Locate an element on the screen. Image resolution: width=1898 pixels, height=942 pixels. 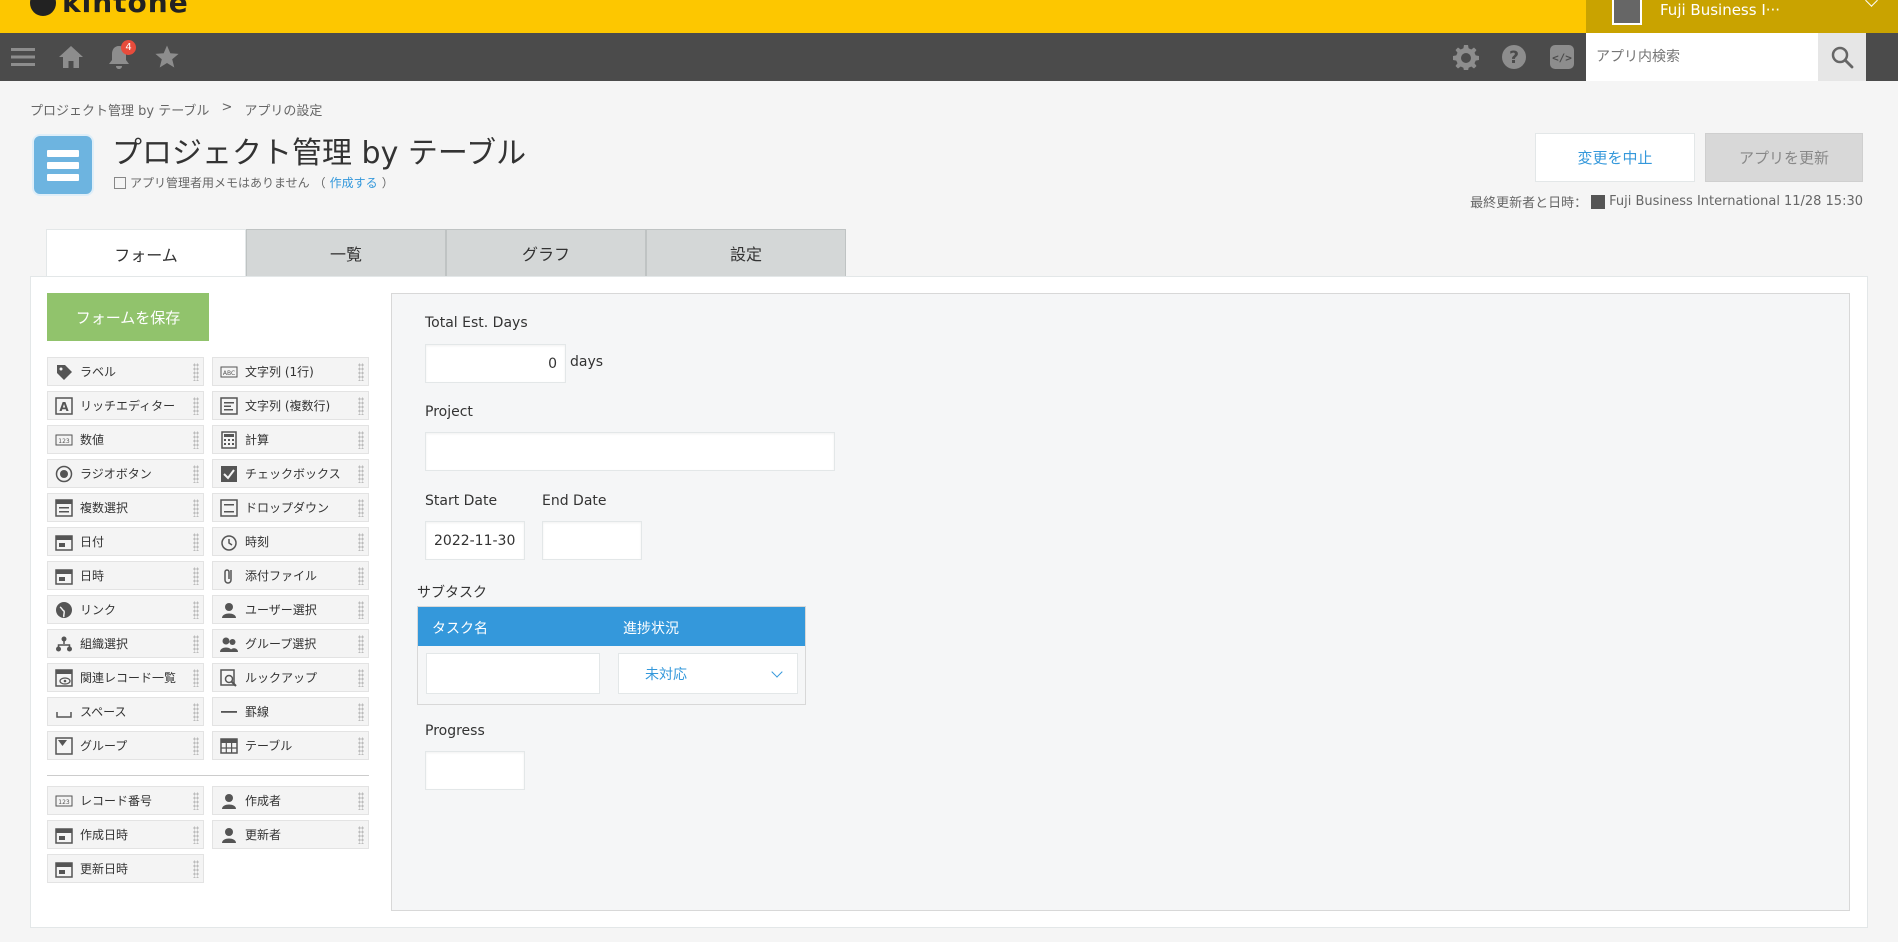
checkbox-icon is located at coordinates (229, 474).